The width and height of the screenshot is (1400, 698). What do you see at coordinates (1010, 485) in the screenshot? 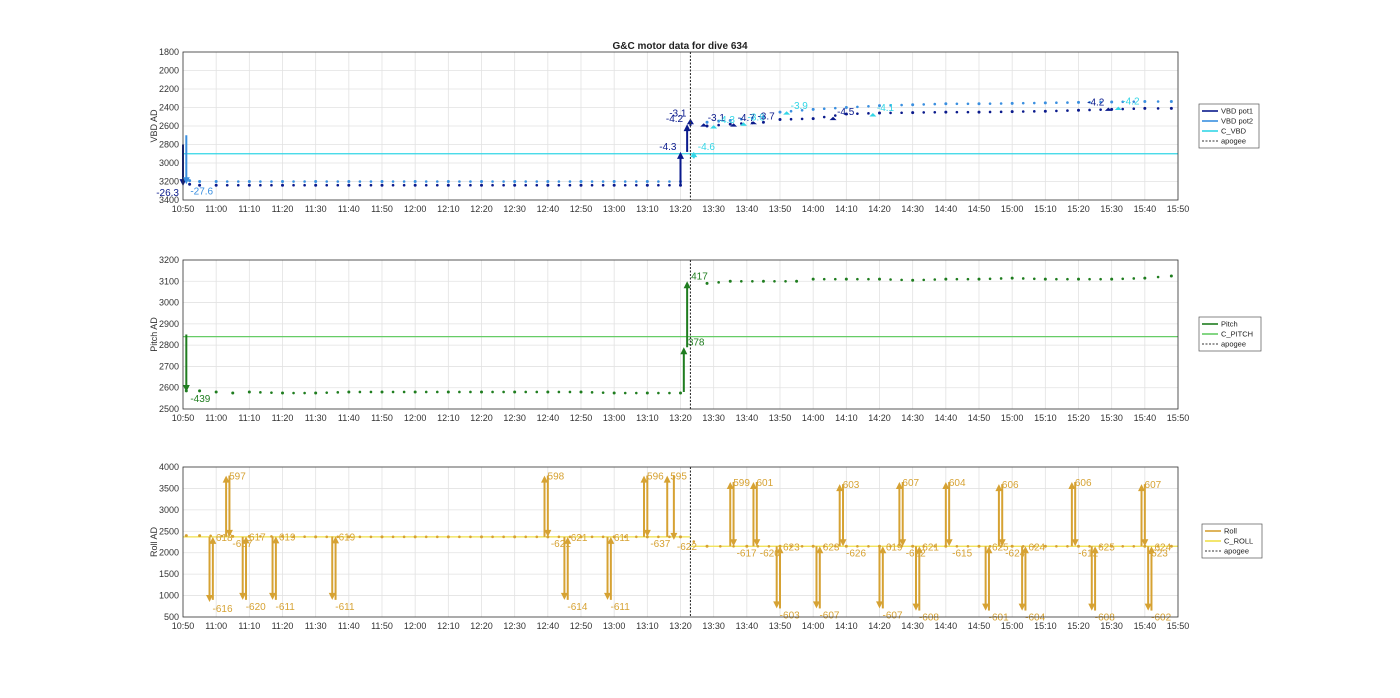
I see `arrow-label: 606` at bounding box center [1010, 485].